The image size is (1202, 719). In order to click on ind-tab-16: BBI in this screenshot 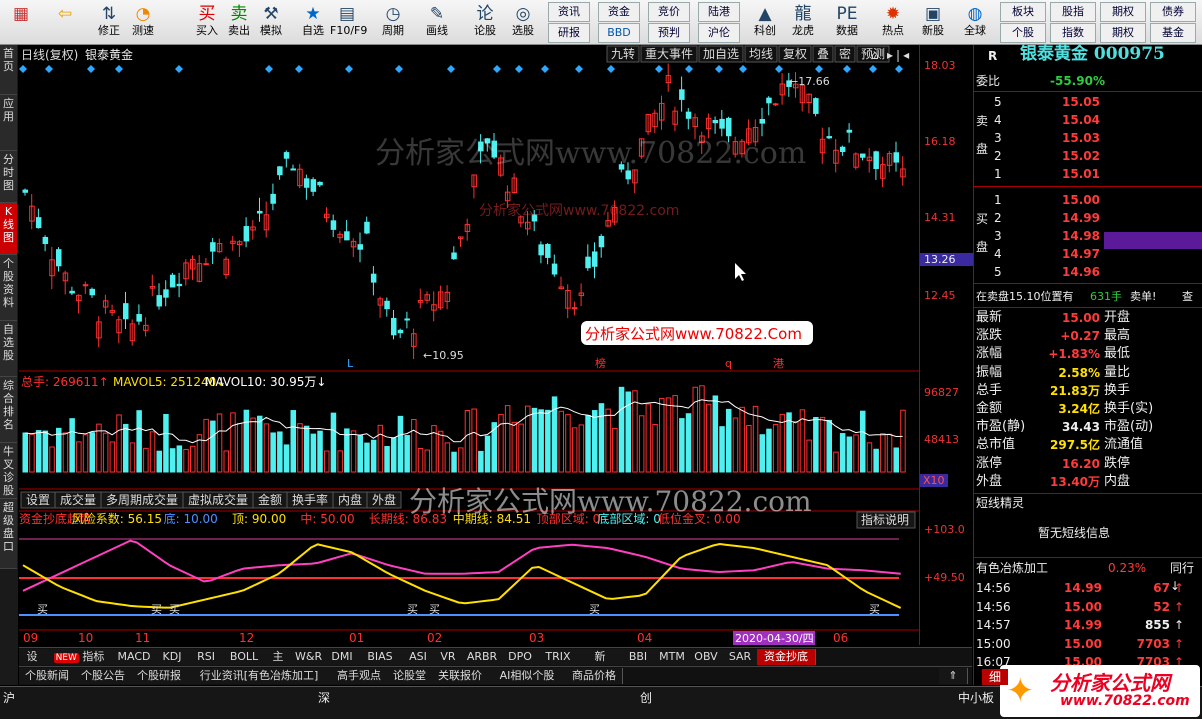, I will do `click(638, 657)`.